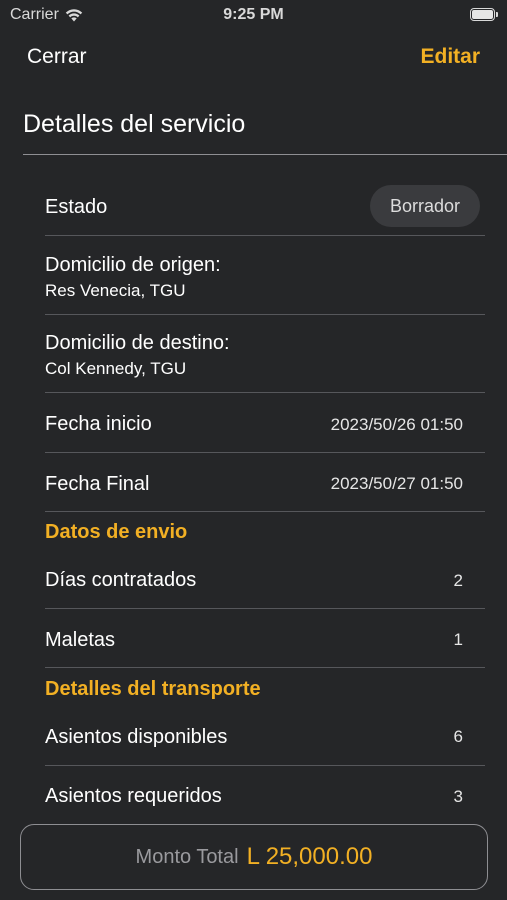 Image resolution: width=507 pixels, height=900 pixels. I want to click on status-badge: Borrador, so click(425, 206).